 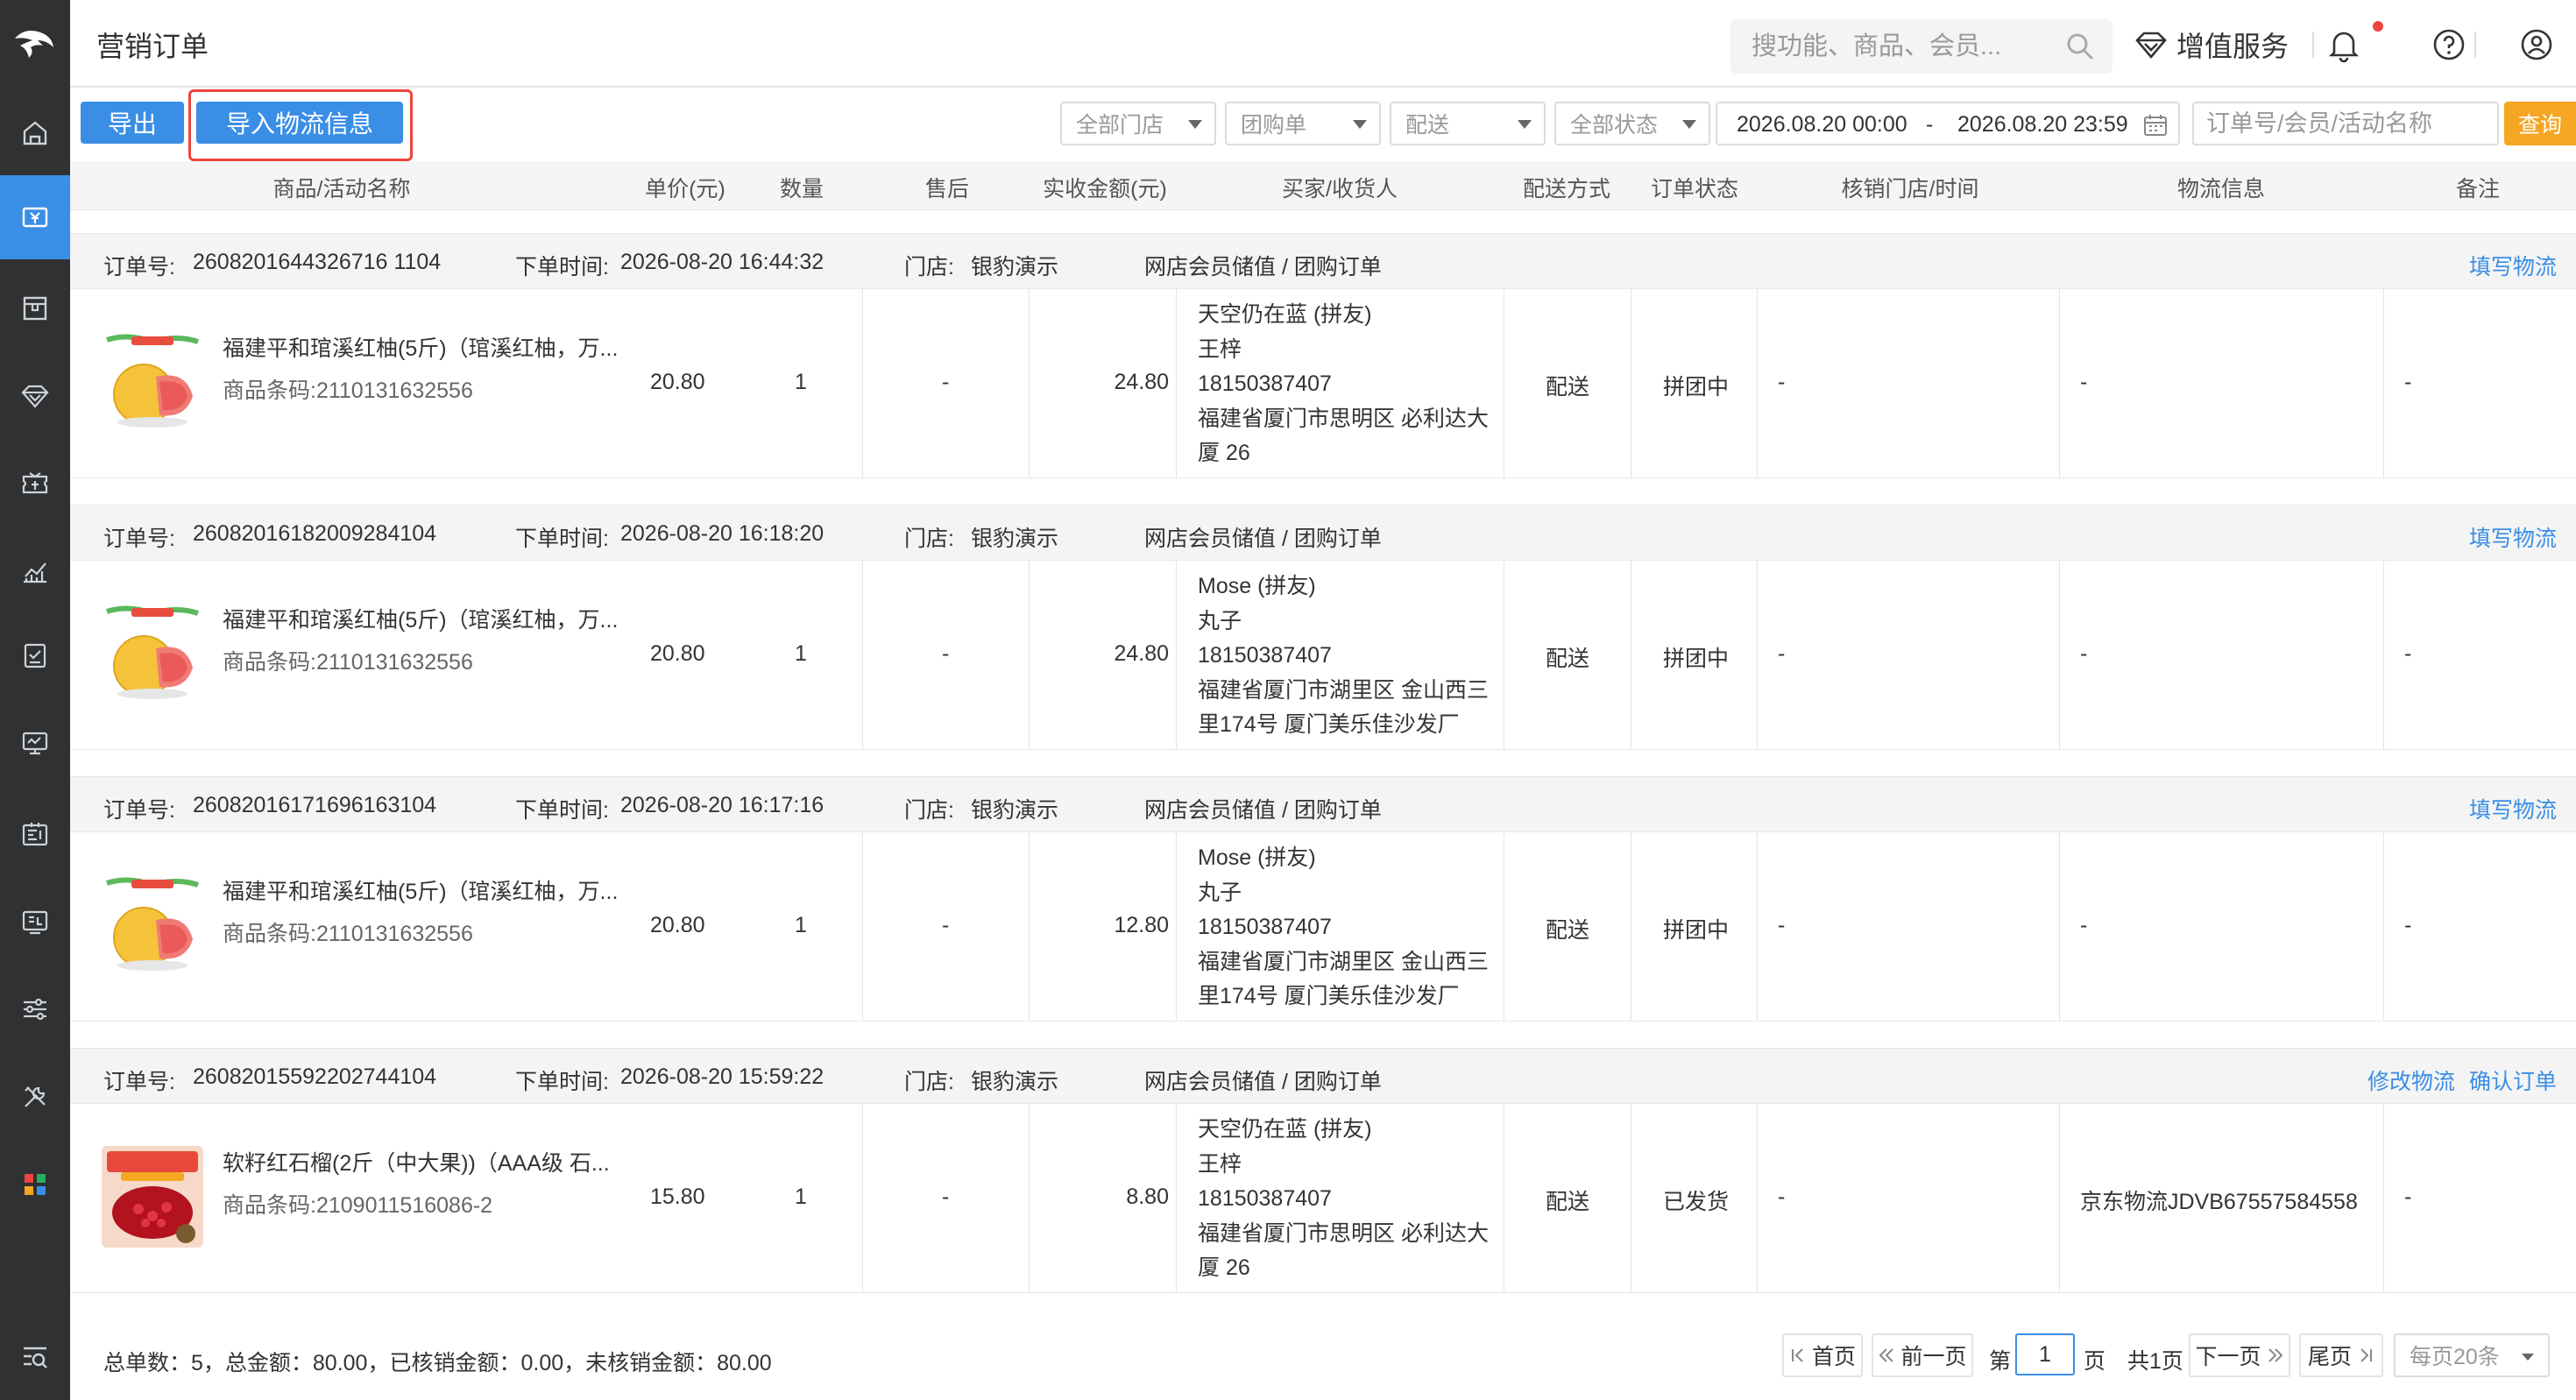 What do you see at coordinates (2343, 44) in the screenshot?
I see `bell-icon` at bounding box center [2343, 44].